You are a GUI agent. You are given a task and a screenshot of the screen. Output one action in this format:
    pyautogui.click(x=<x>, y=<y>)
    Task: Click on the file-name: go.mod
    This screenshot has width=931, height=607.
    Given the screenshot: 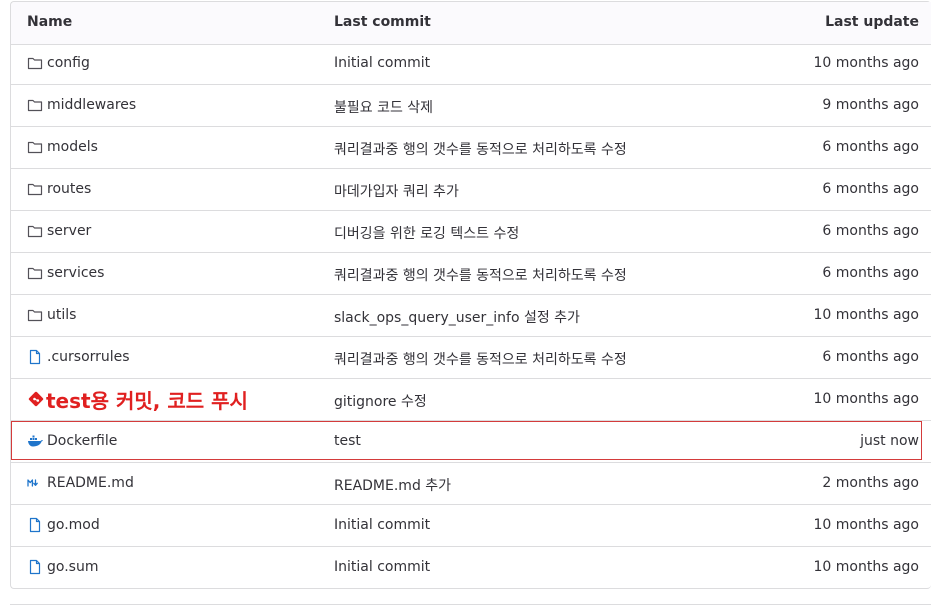 What is the action you would take?
    pyautogui.click(x=73, y=525)
    